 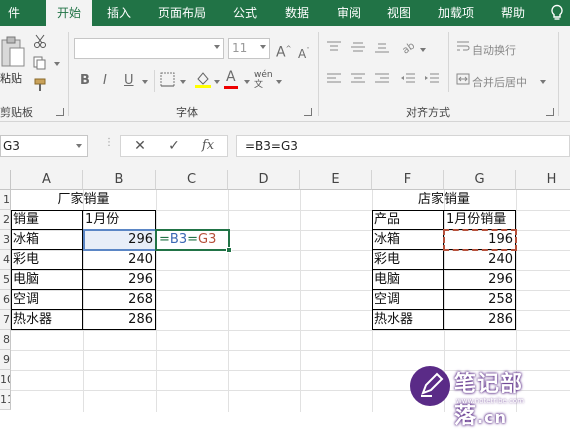 I want to click on align-right-icon, so click(x=382, y=79).